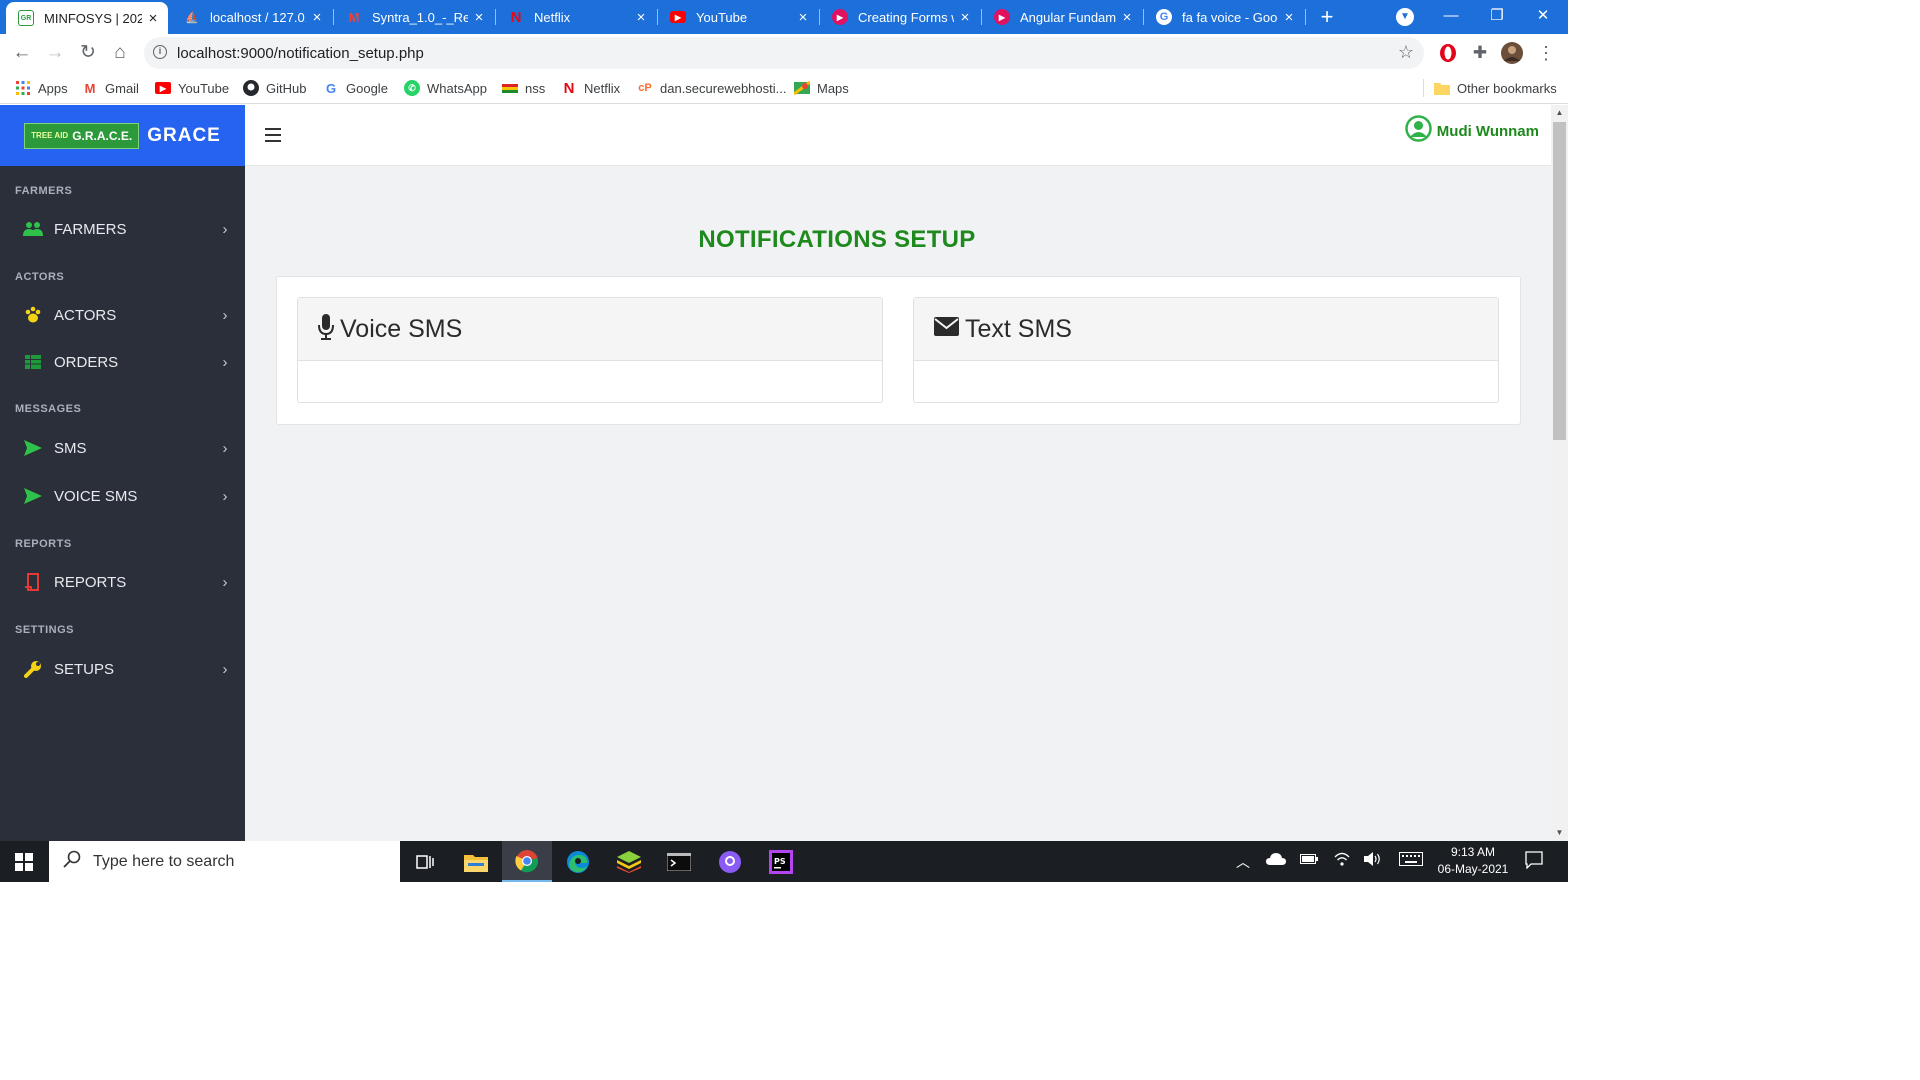 The image size is (1920, 1080). I want to click on file-explorer-icon, so click(476, 861).